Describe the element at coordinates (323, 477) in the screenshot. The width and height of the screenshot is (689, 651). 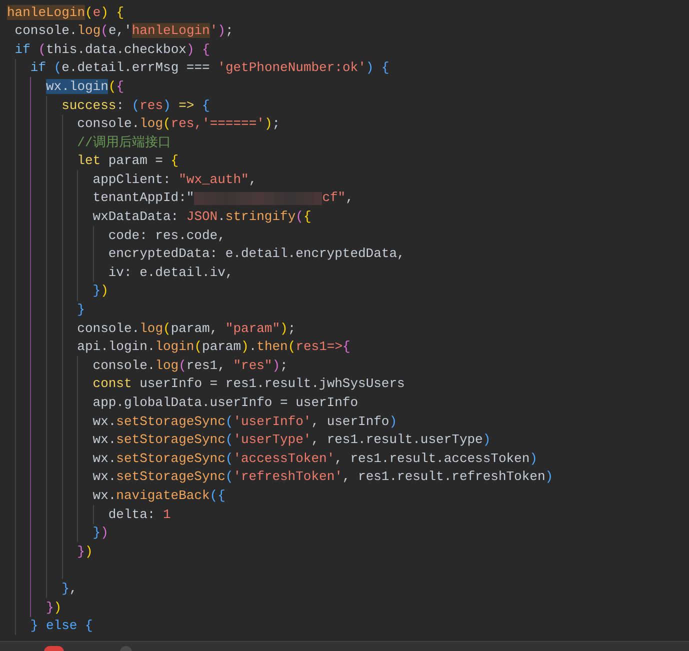
I see `code-line: wx.setStorageSync('refreshToken', res1.result.refreshToken)` at that location.